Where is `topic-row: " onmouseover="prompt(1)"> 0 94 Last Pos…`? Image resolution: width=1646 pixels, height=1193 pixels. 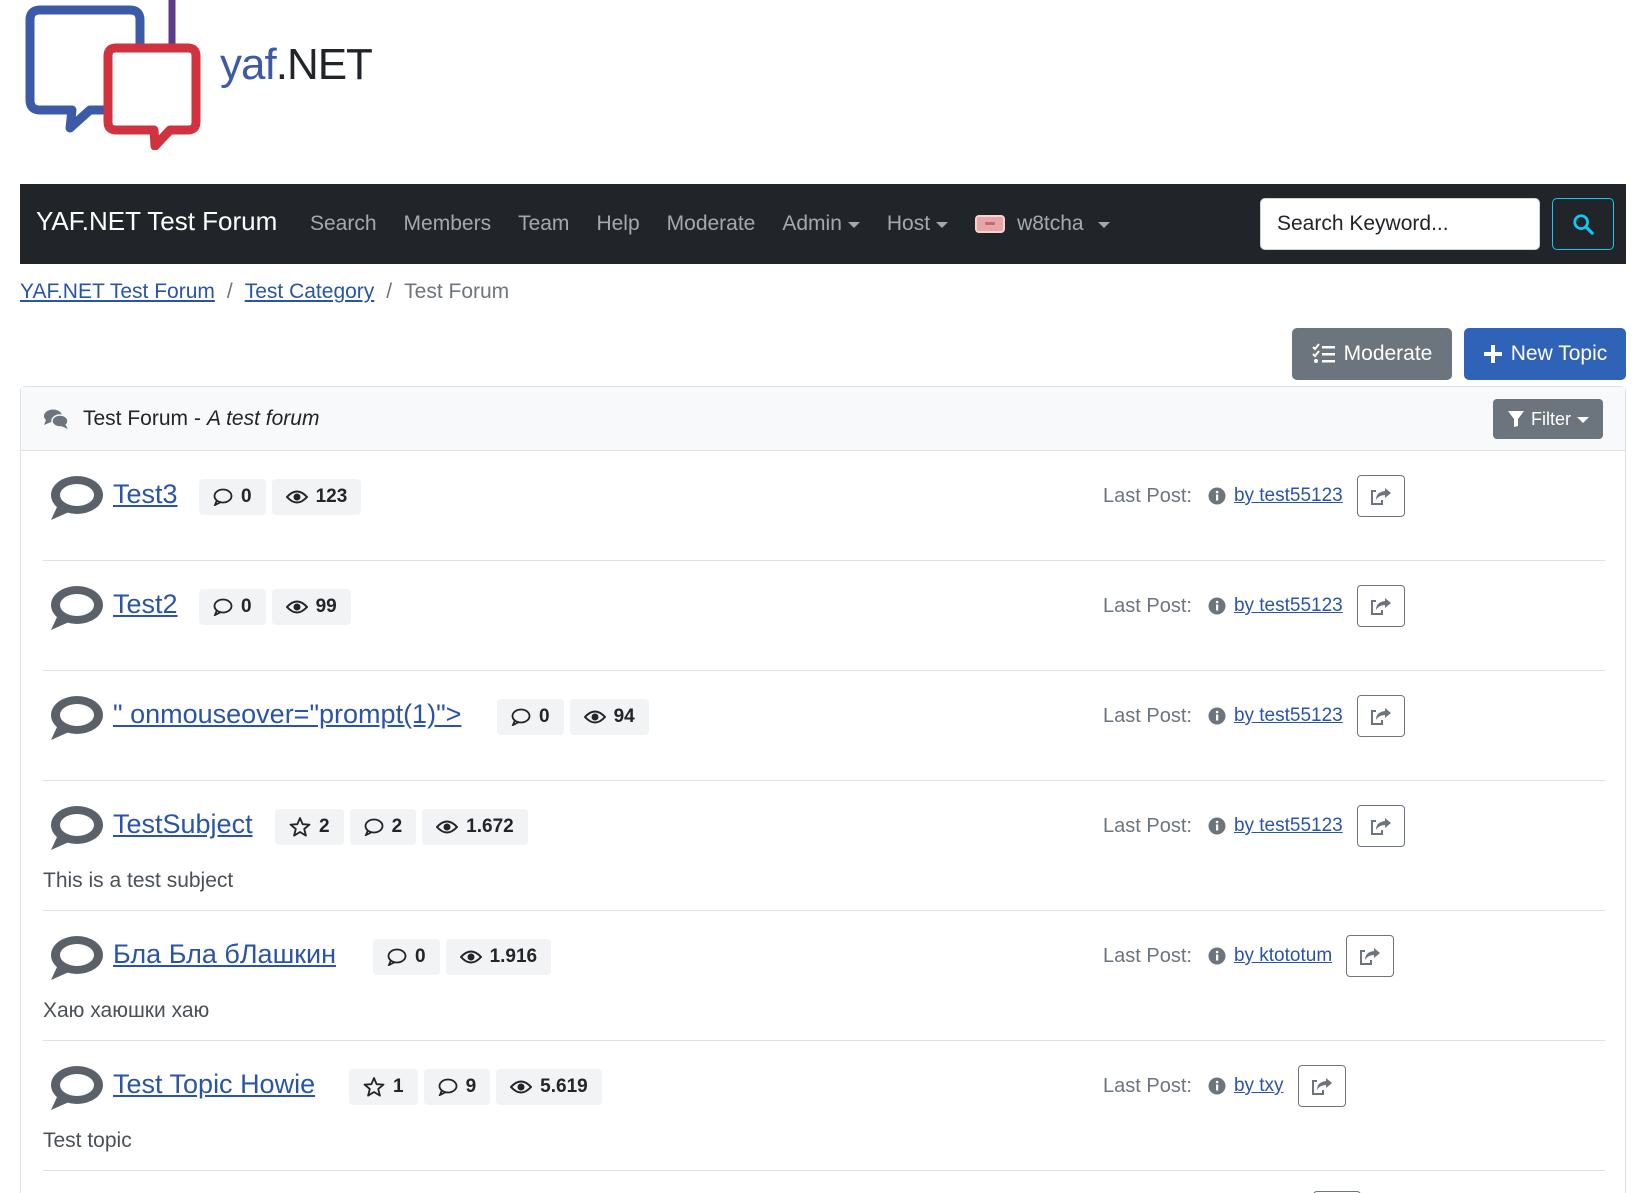
topic-row: " onmouseover="prompt(1)"> 0 94 Last Pos… is located at coordinates (824, 726).